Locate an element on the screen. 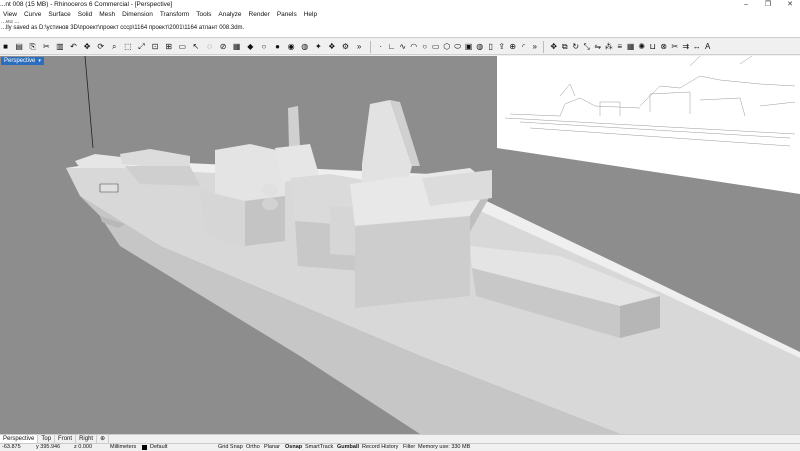 This screenshot has width=800, height=451. tab-perspective: Perspective is located at coordinates (19, 439).